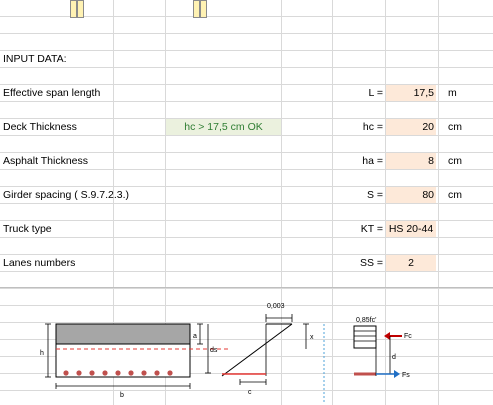 This screenshot has width=493, height=405. What do you see at coordinates (408, 336) in the screenshot?
I see `label-Fc: Fc` at bounding box center [408, 336].